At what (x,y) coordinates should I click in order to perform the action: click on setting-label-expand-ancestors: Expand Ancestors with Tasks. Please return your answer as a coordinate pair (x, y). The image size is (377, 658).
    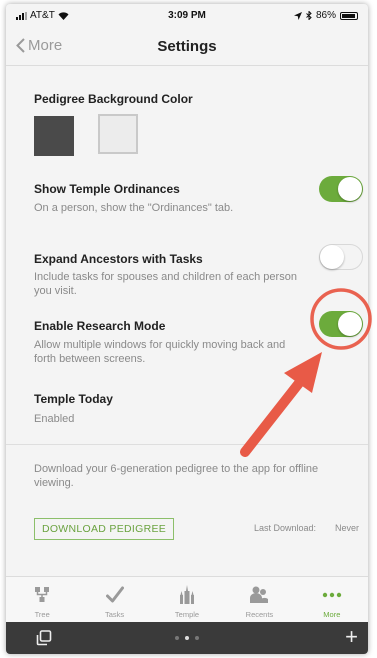
    Looking at the image, I should click on (118, 259).